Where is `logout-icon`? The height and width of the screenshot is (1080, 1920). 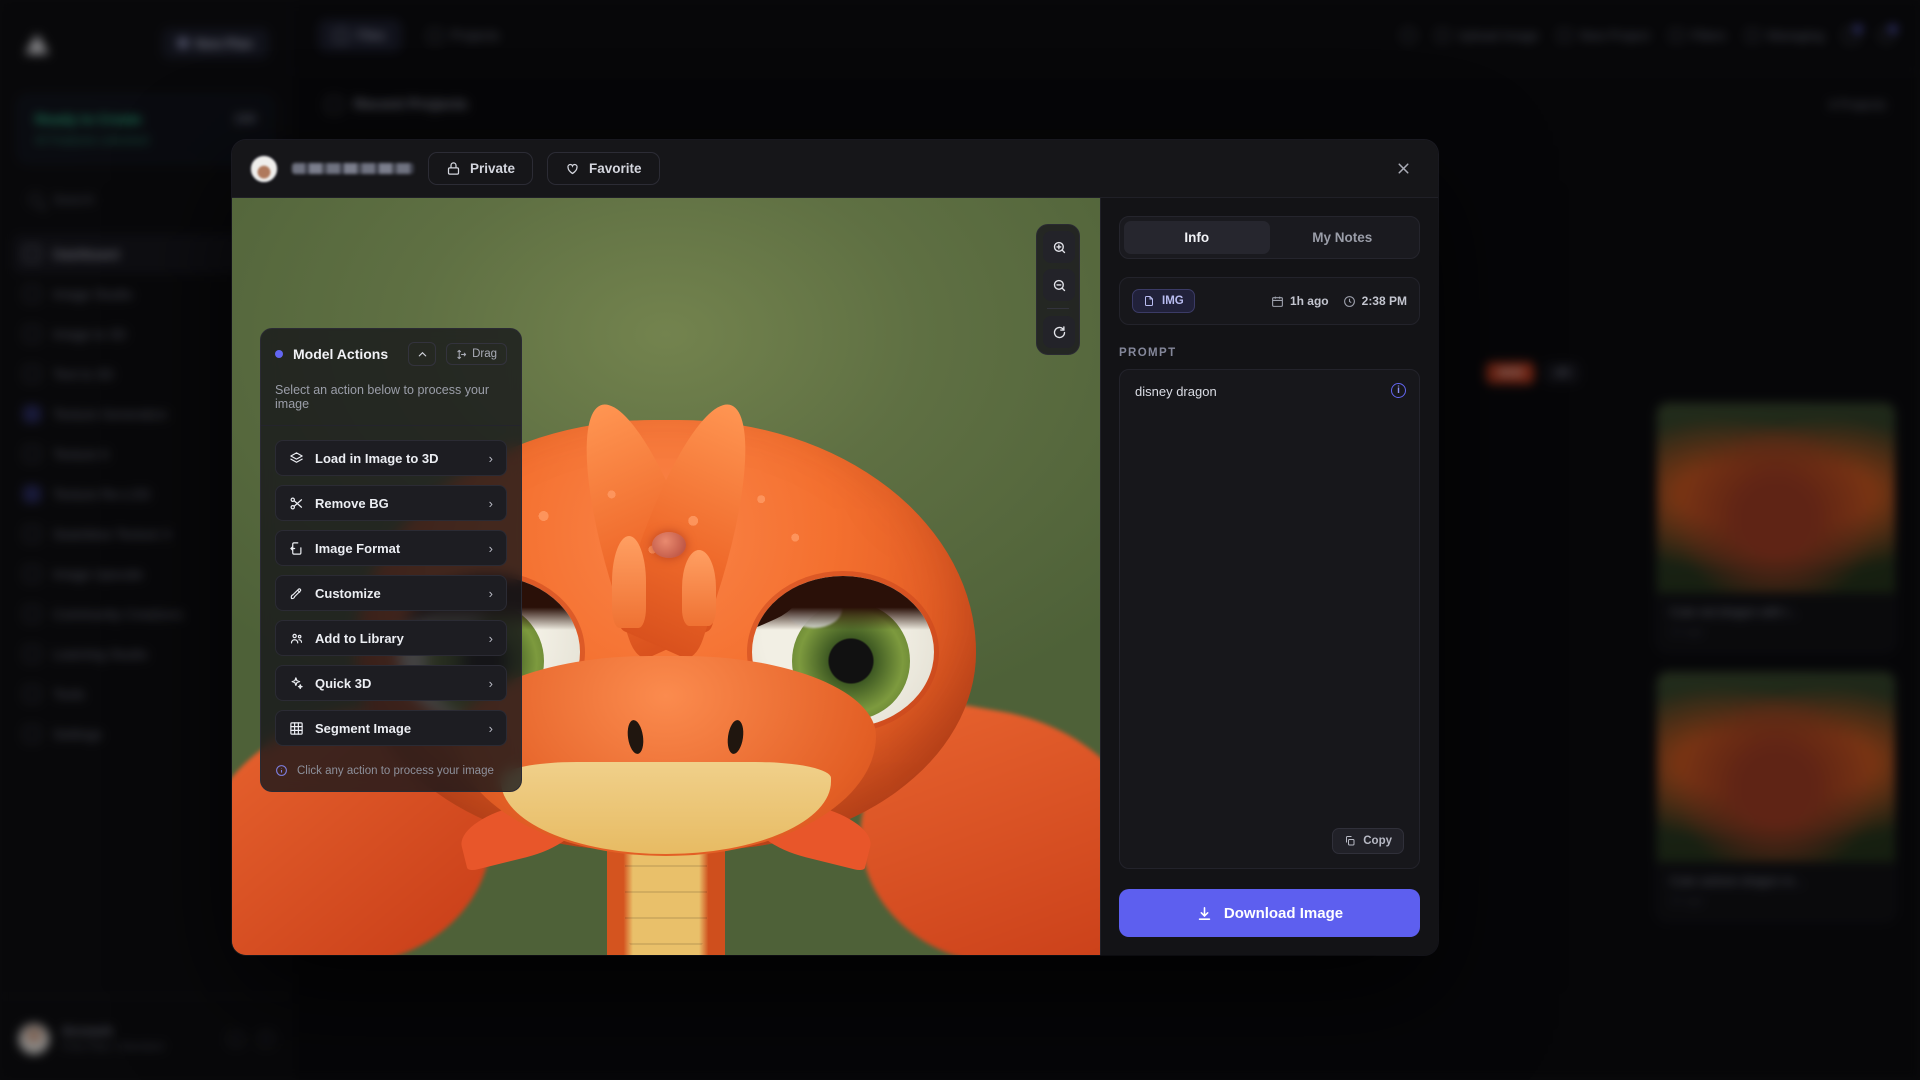 logout-icon is located at coordinates (266, 1038).